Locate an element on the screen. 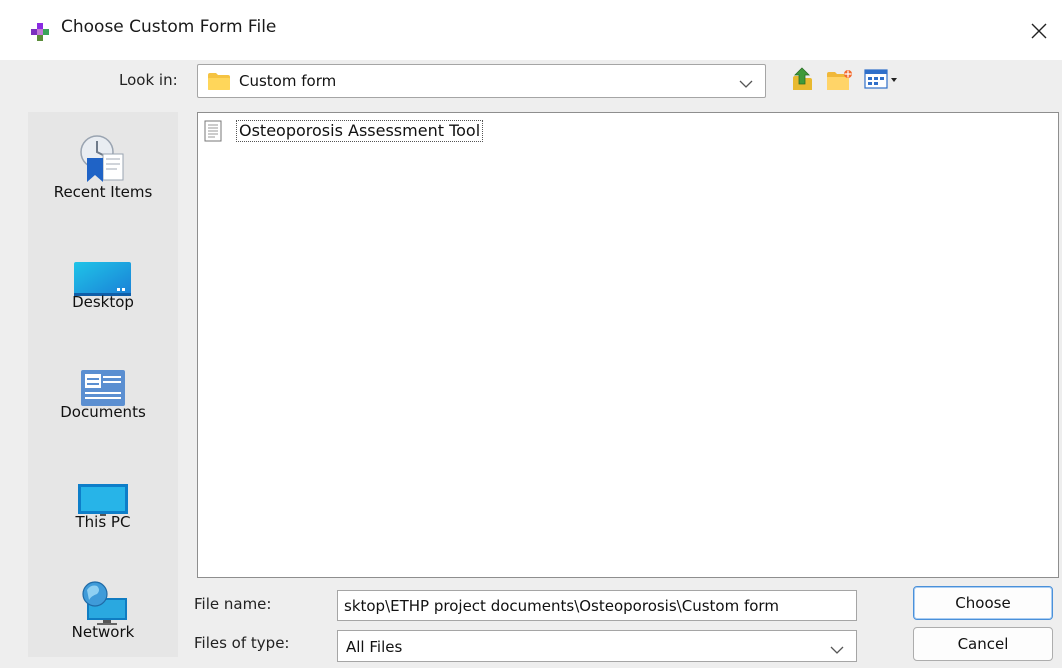 This screenshot has width=1062, height=668. new-folder-icon is located at coordinates (839, 80).